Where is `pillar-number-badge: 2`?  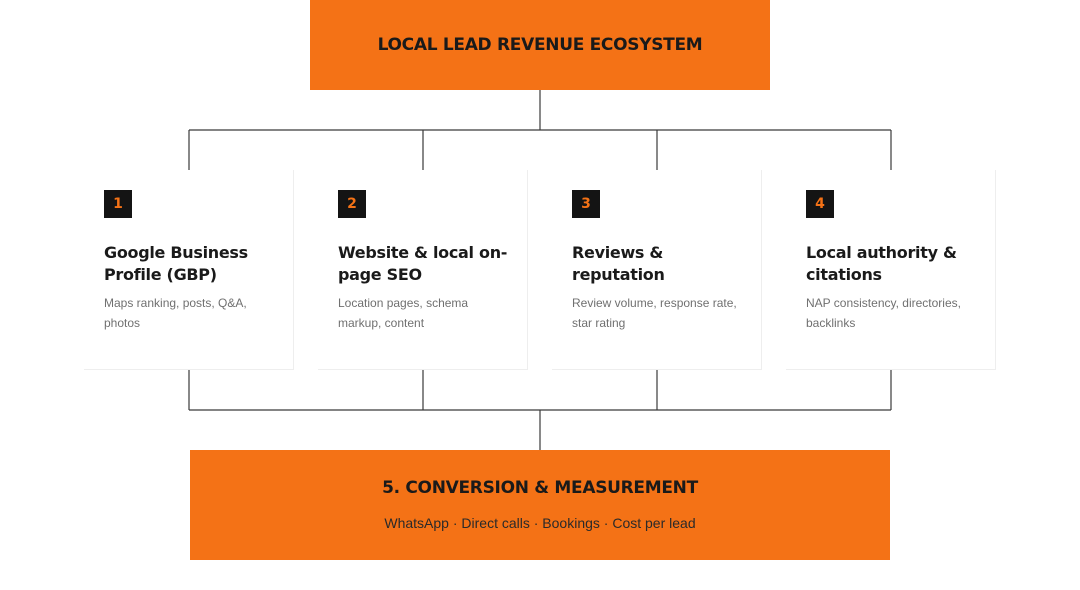
pillar-number-badge: 2 is located at coordinates (352, 204).